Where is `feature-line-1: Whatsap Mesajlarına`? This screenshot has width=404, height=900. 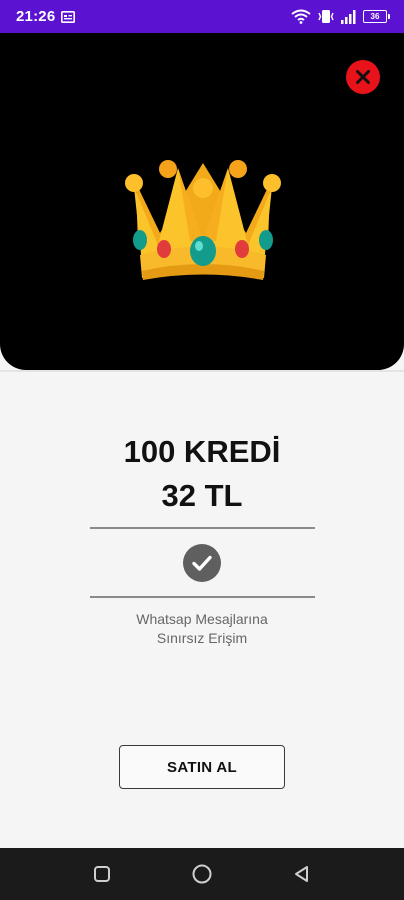
feature-line-1: Whatsap Mesajlarına is located at coordinates (202, 619).